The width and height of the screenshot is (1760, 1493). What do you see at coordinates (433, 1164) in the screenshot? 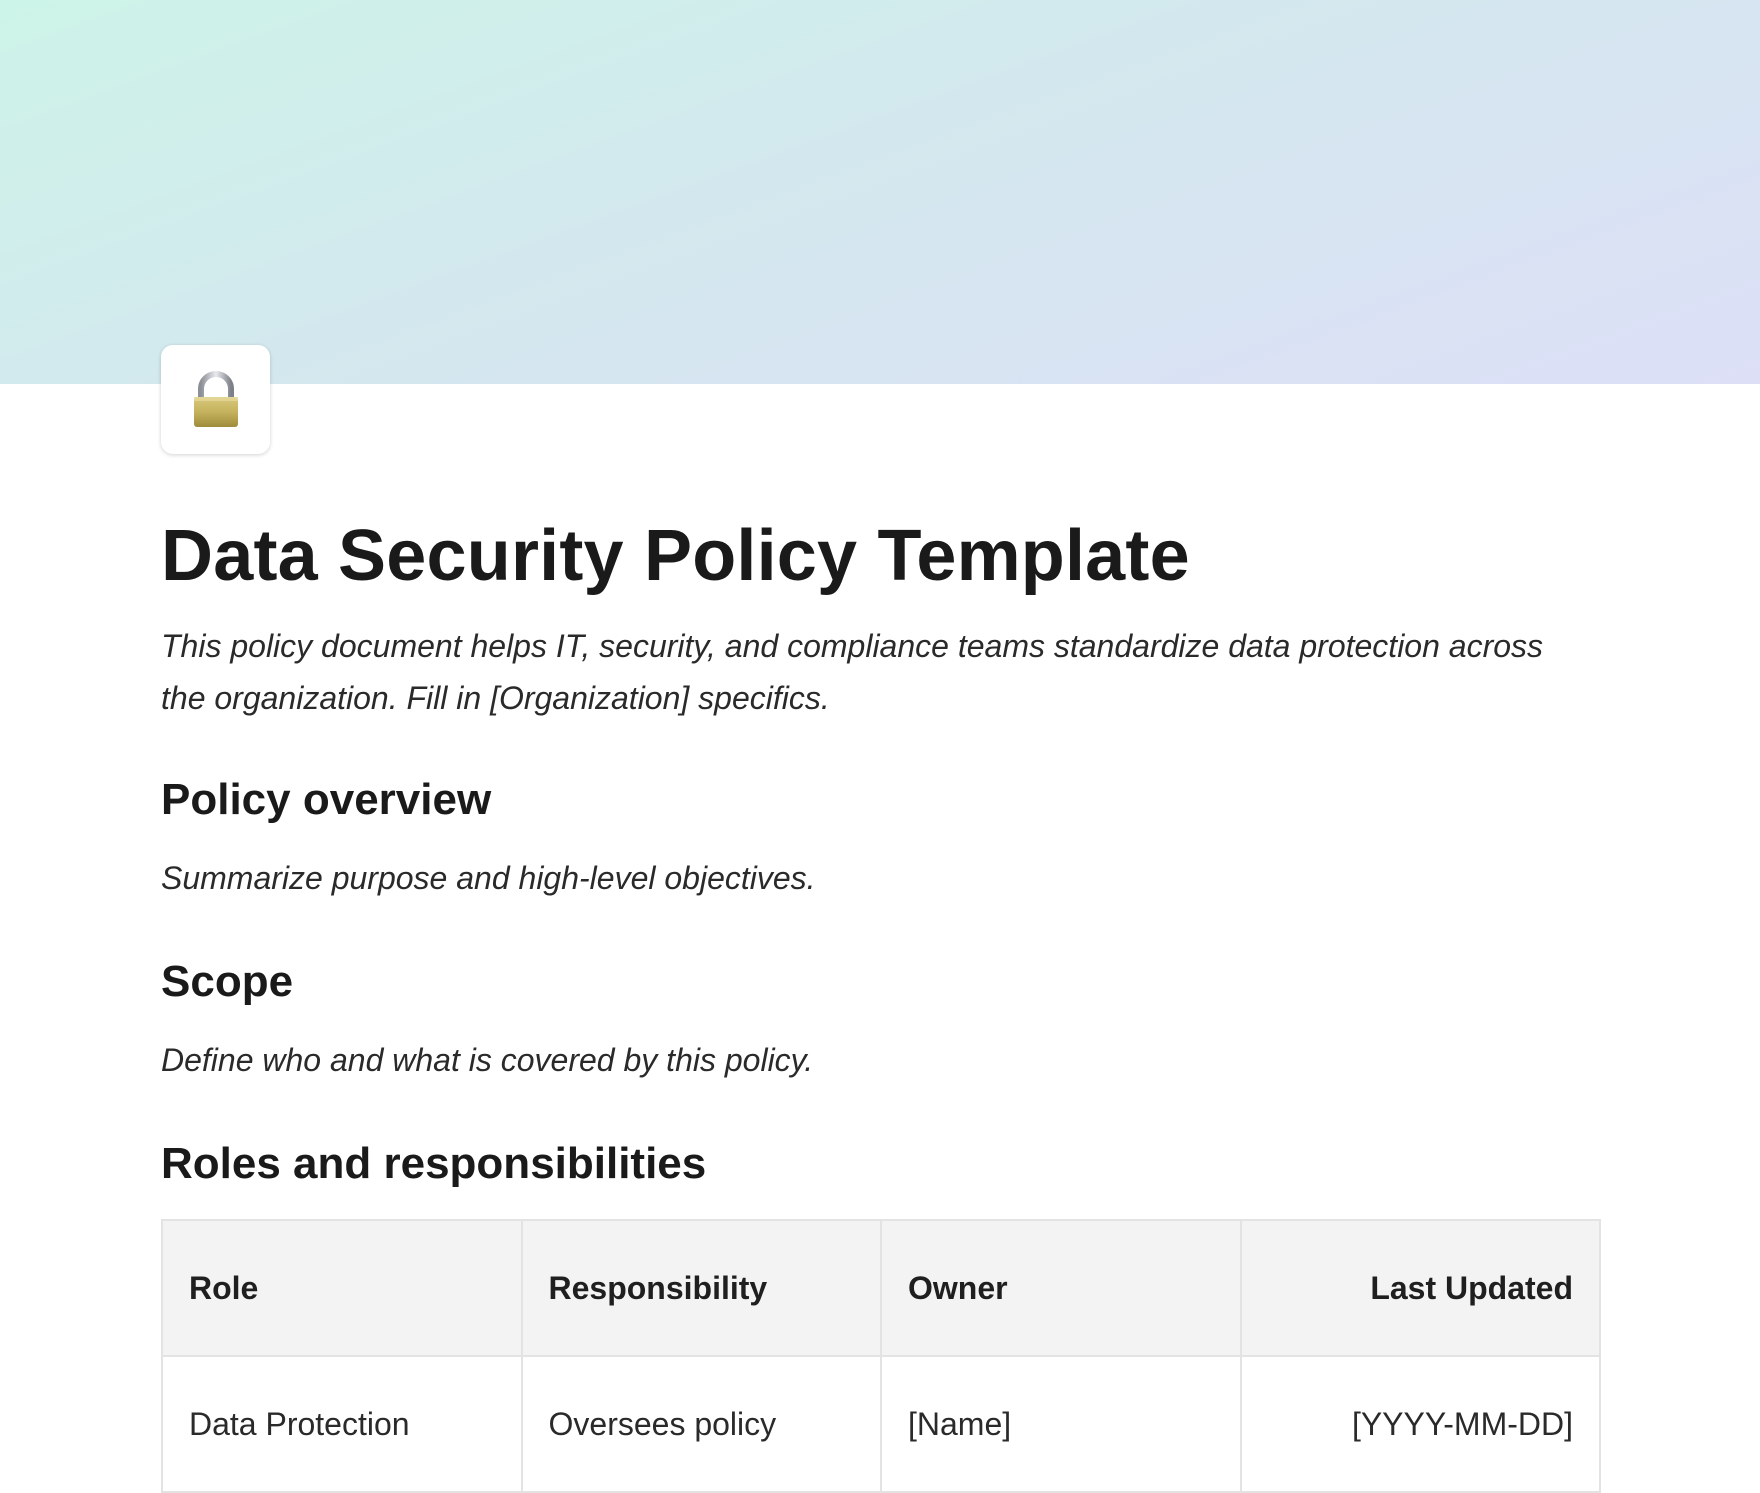
I see `heading-roles: Roles and responsibilities` at bounding box center [433, 1164].